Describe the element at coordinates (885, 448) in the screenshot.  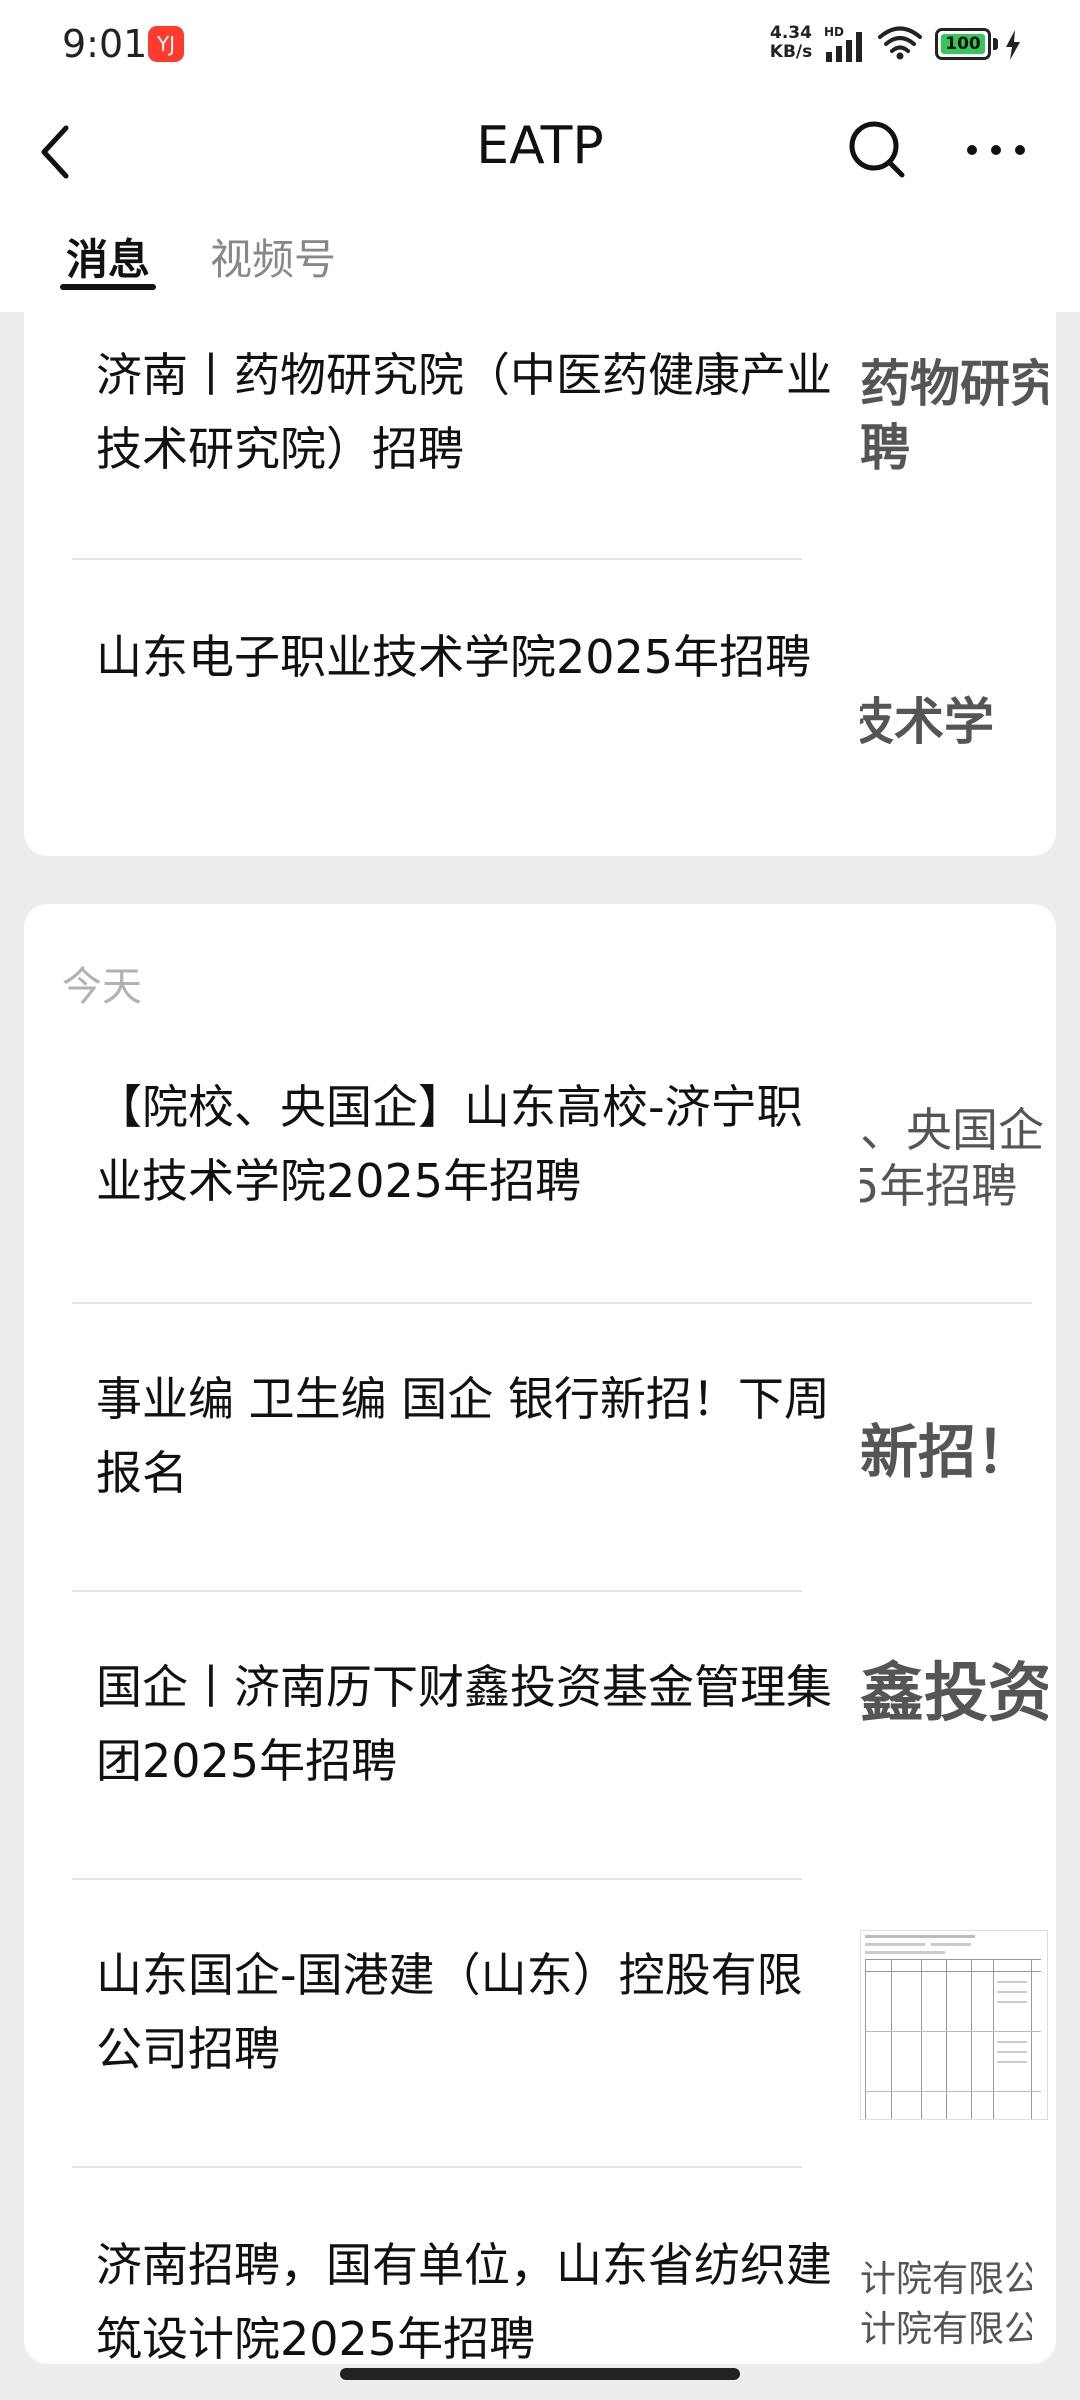
I see `thumbnail-text: 聘` at that location.